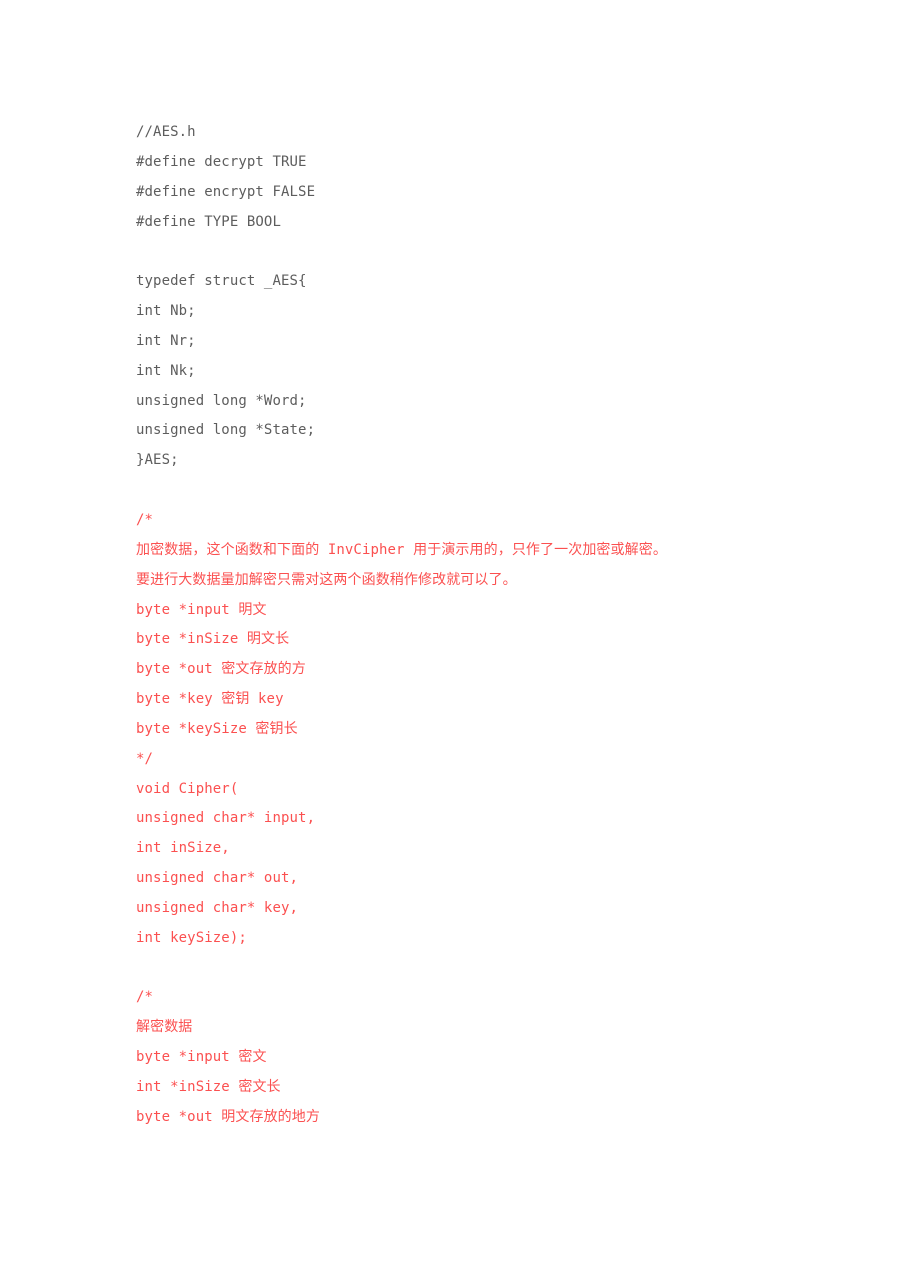 This screenshot has height=1280, width=904. I want to click on code-line: unsigned char* key,, so click(217, 907).